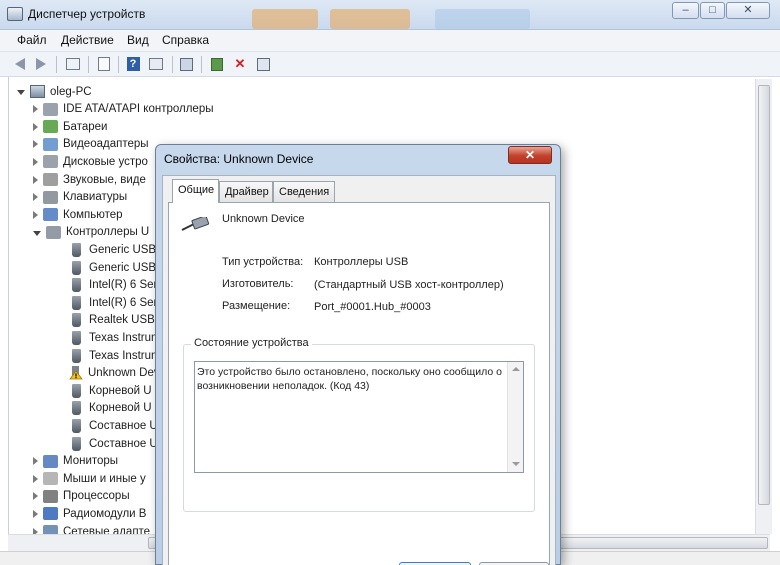 Image resolution: width=780 pixels, height=565 pixels. I want to click on battery-icon, so click(50, 127).